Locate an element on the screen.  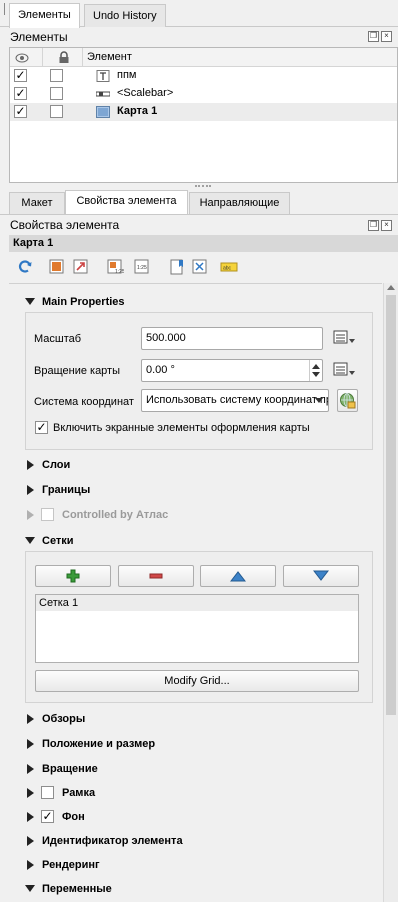
bookmarks-icon is located at coordinates (178, 267).